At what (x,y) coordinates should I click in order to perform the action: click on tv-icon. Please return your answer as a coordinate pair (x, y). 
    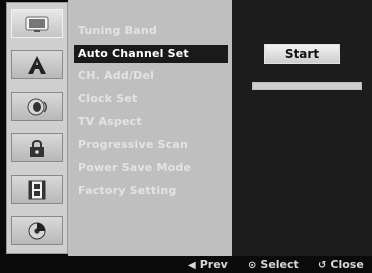
    Looking at the image, I should click on (37, 23).